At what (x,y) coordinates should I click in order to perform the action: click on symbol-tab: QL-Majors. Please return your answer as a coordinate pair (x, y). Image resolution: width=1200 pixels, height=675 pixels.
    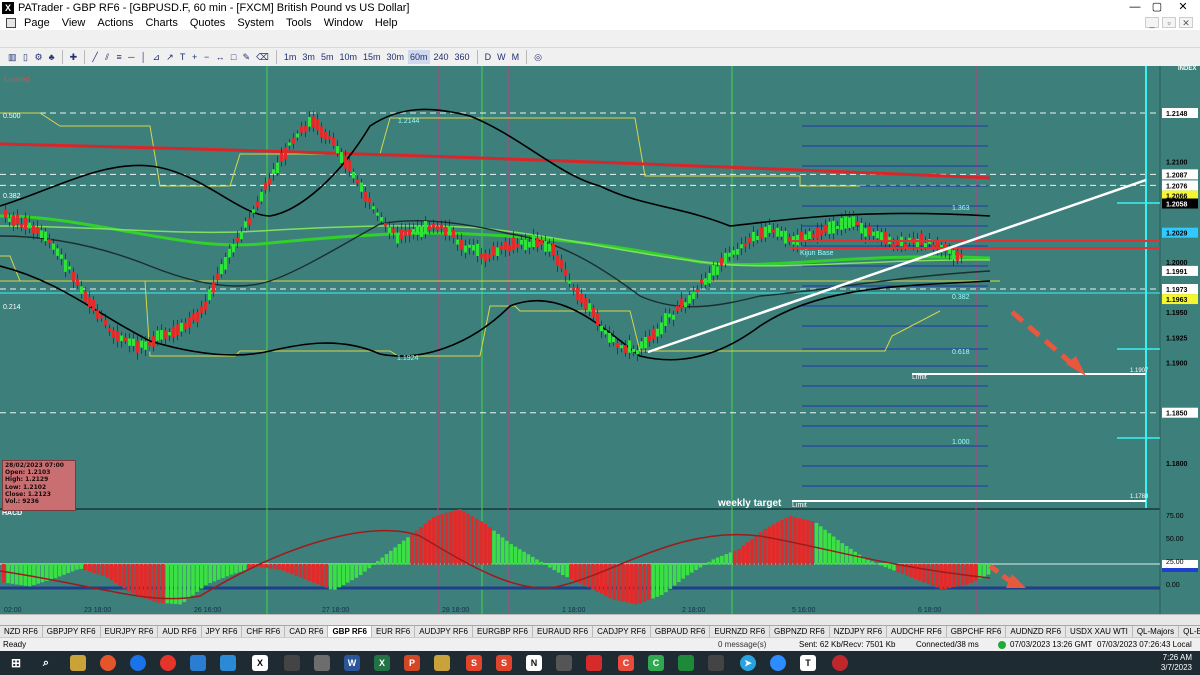
    Looking at the image, I should click on (1156, 631).